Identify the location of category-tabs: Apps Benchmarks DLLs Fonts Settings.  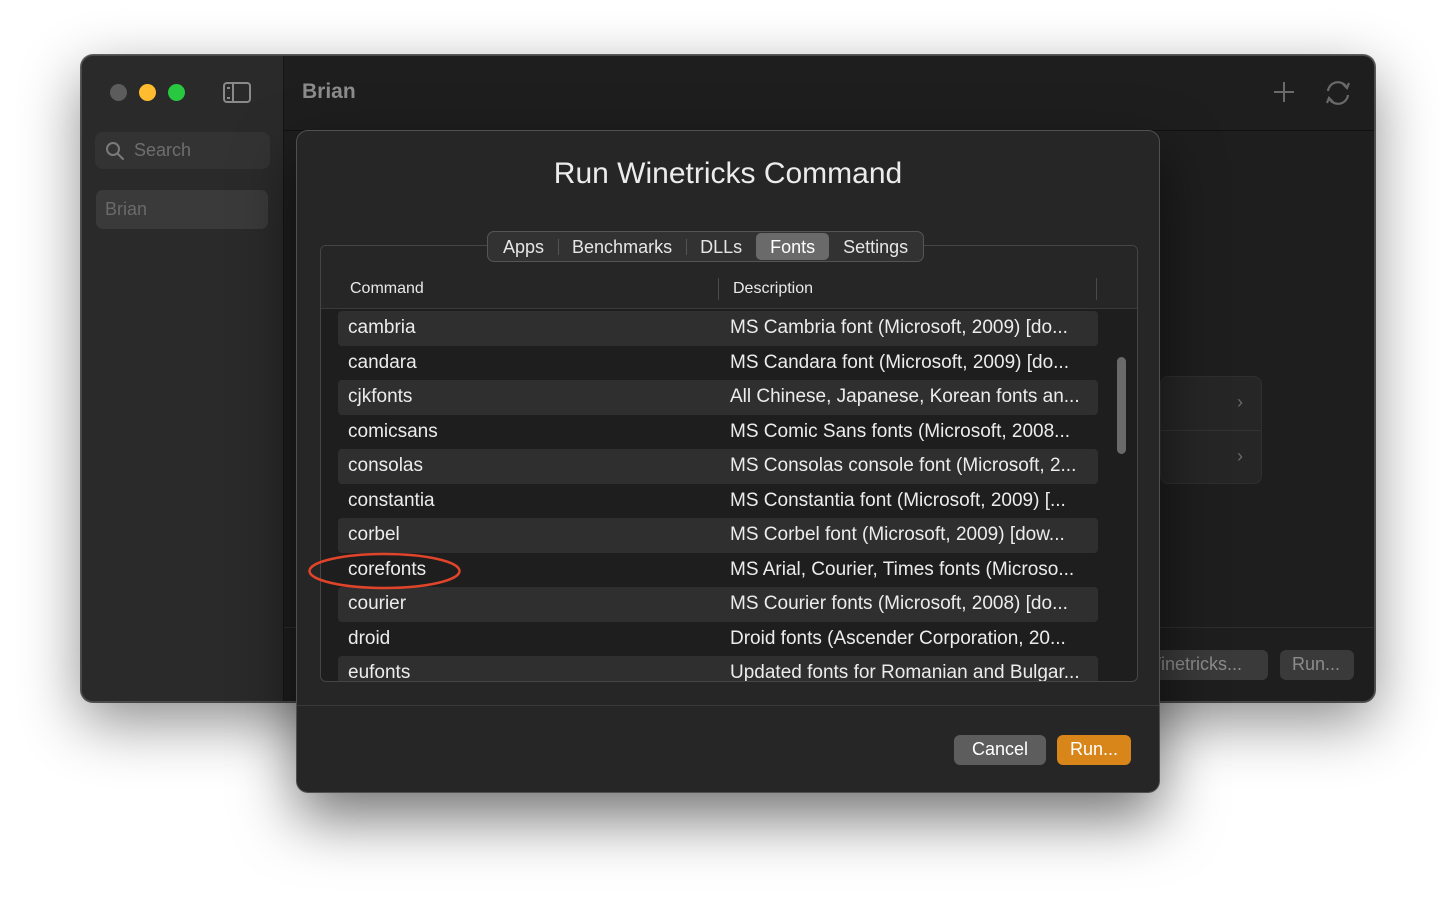
(706, 246).